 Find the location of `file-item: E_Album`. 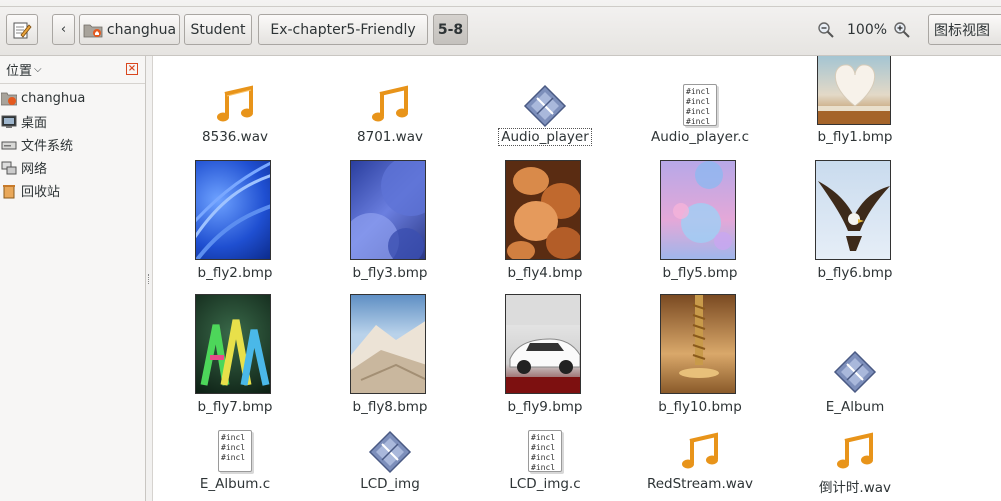

file-item: E_Album is located at coordinates (855, 359).